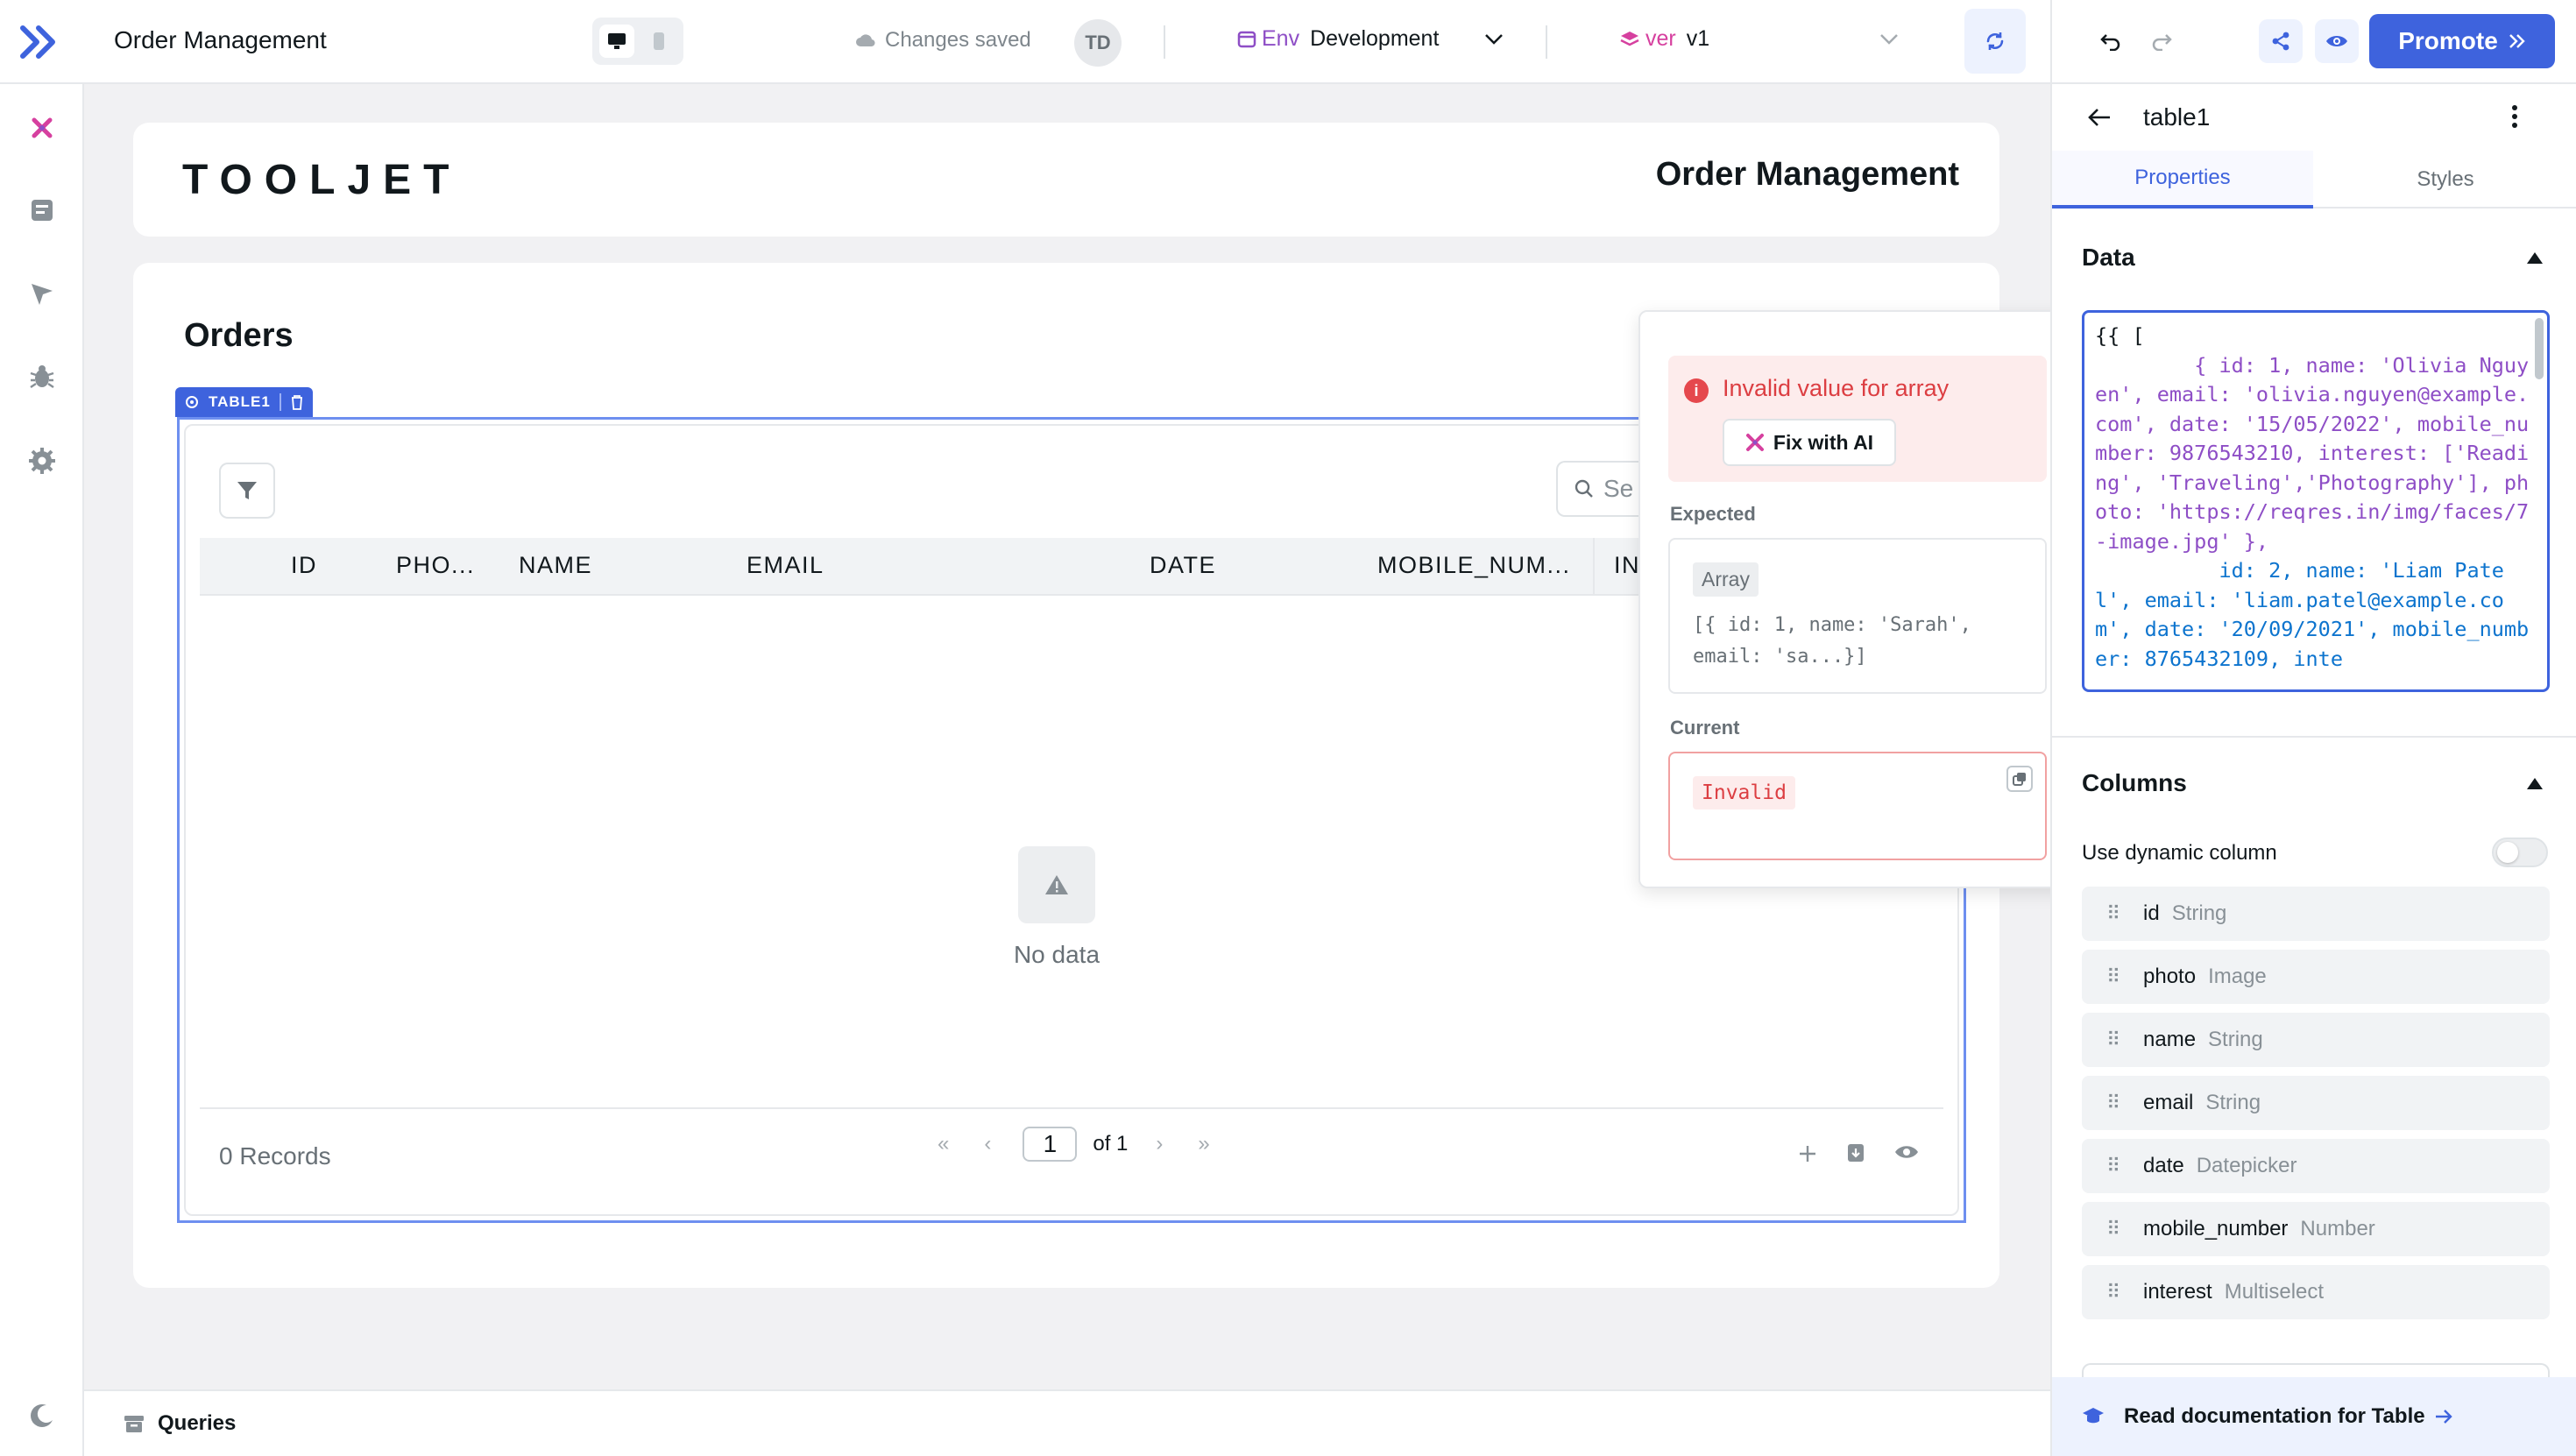 The width and height of the screenshot is (2576, 1456). What do you see at coordinates (1759, 39) in the screenshot?
I see `version-dropdown: ver v1` at bounding box center [1759, 39].